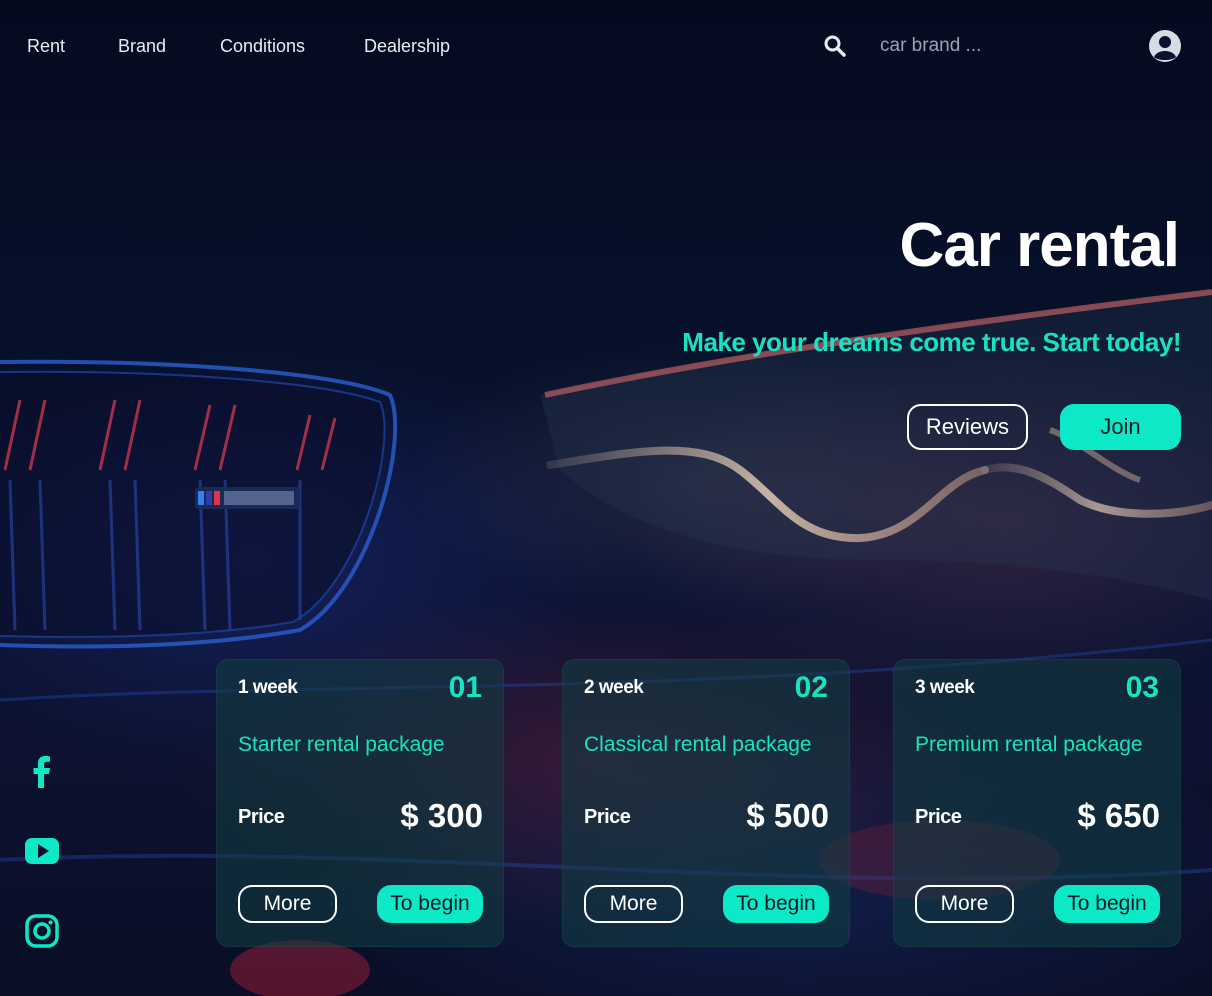 Image resolution: width=1212 pixels, height=996 pixels. What do you see at coordinates (980, 46) in the screenshot?
I see `search-input` at bounding box center [980, 46].